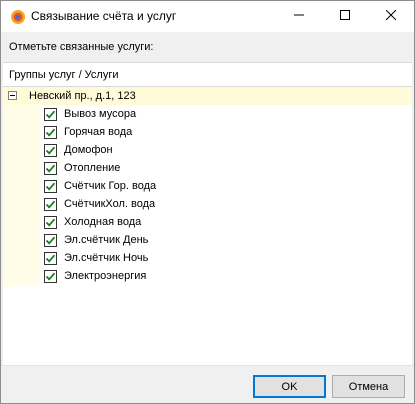  I want to click on minimize-button, so click(299, 16).